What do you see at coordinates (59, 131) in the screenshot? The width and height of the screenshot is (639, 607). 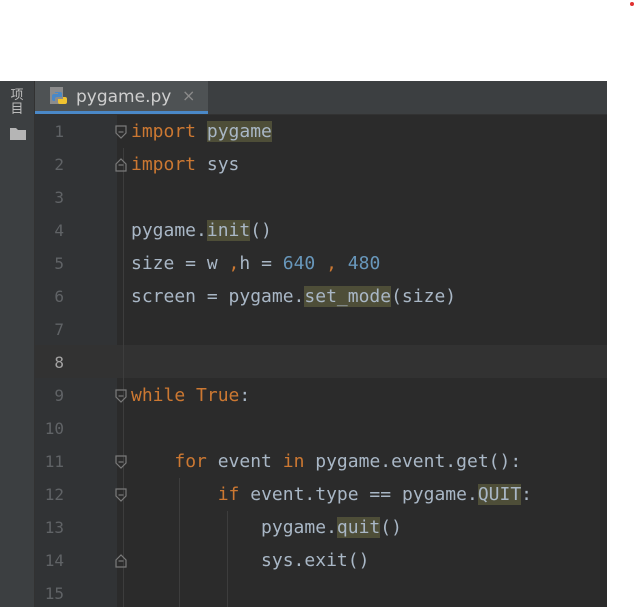 I see `line-number: 1` at bounding box center [59, 131].